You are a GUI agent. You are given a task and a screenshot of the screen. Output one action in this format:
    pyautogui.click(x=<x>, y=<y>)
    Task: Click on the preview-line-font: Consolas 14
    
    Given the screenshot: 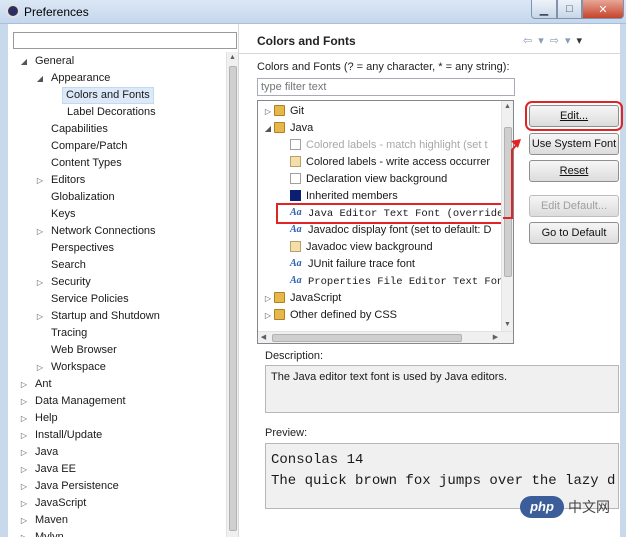 What is the action you would take?
    pyautogui.click(x=317, y=460)
    